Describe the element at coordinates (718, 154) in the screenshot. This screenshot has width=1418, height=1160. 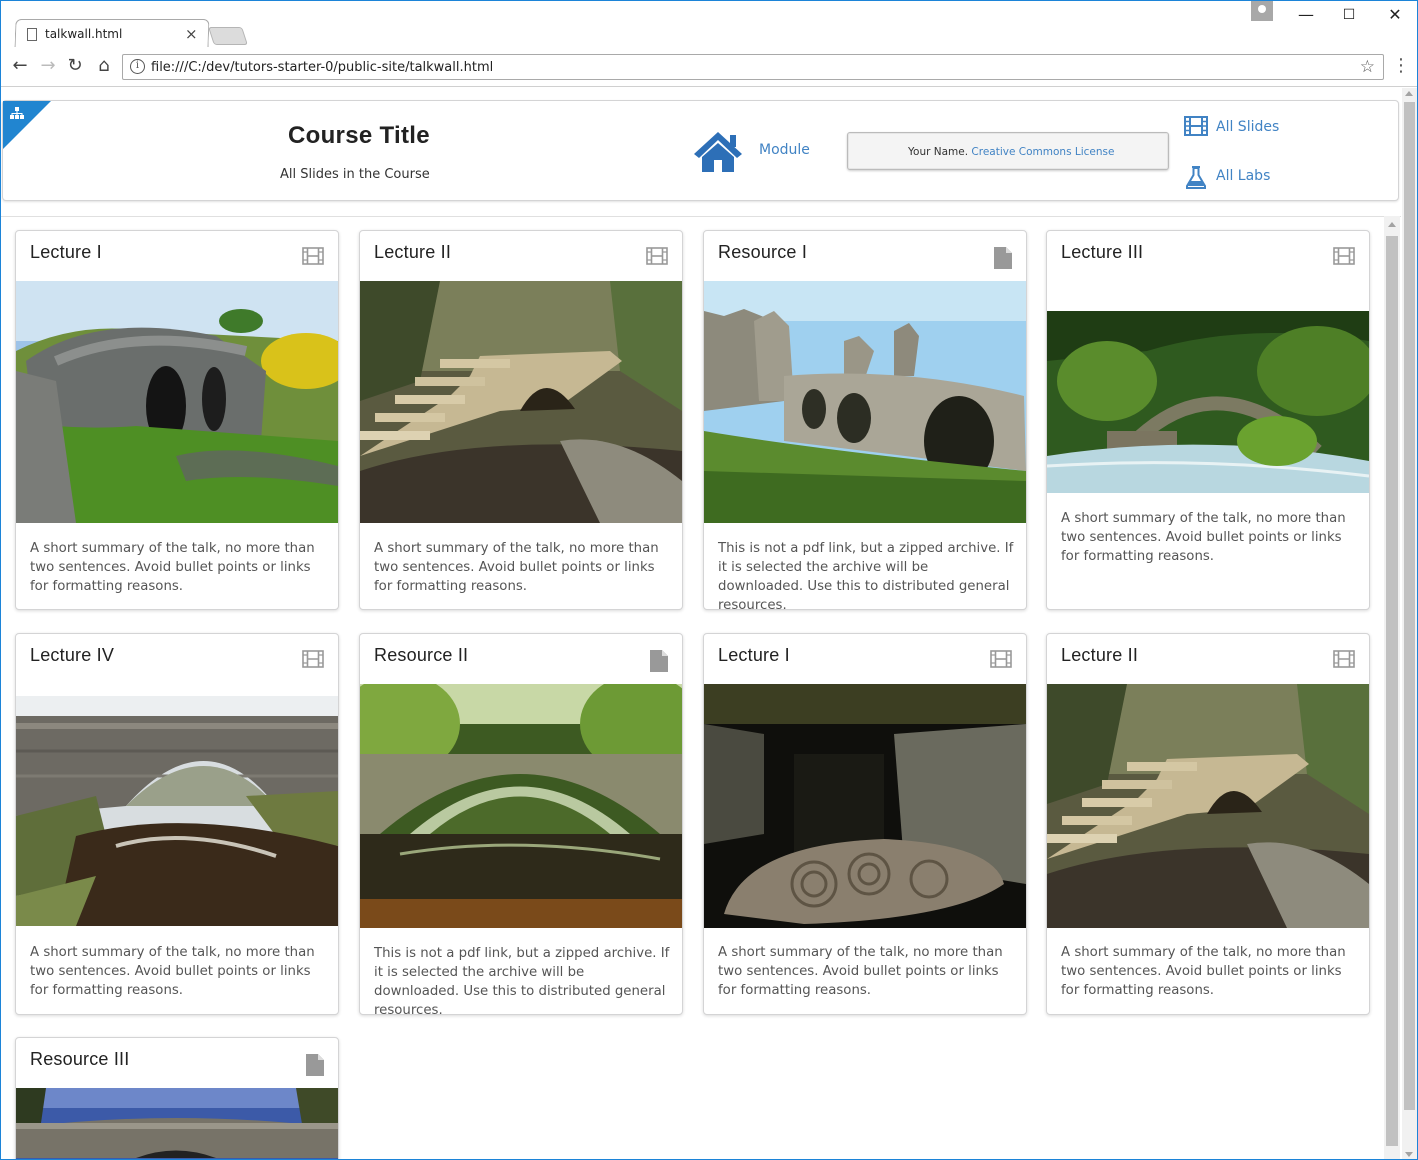
I see `home-icon` at that location.